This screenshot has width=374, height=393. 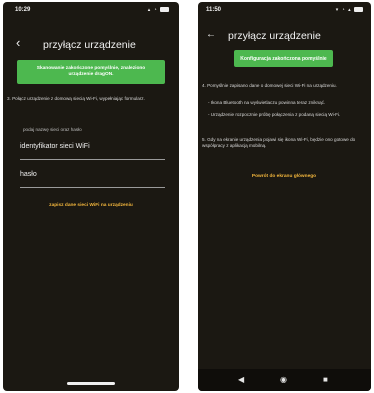 I want to click on status-bar: 11:50 ▾ ◔ ▴, so click(x=284, y=10).